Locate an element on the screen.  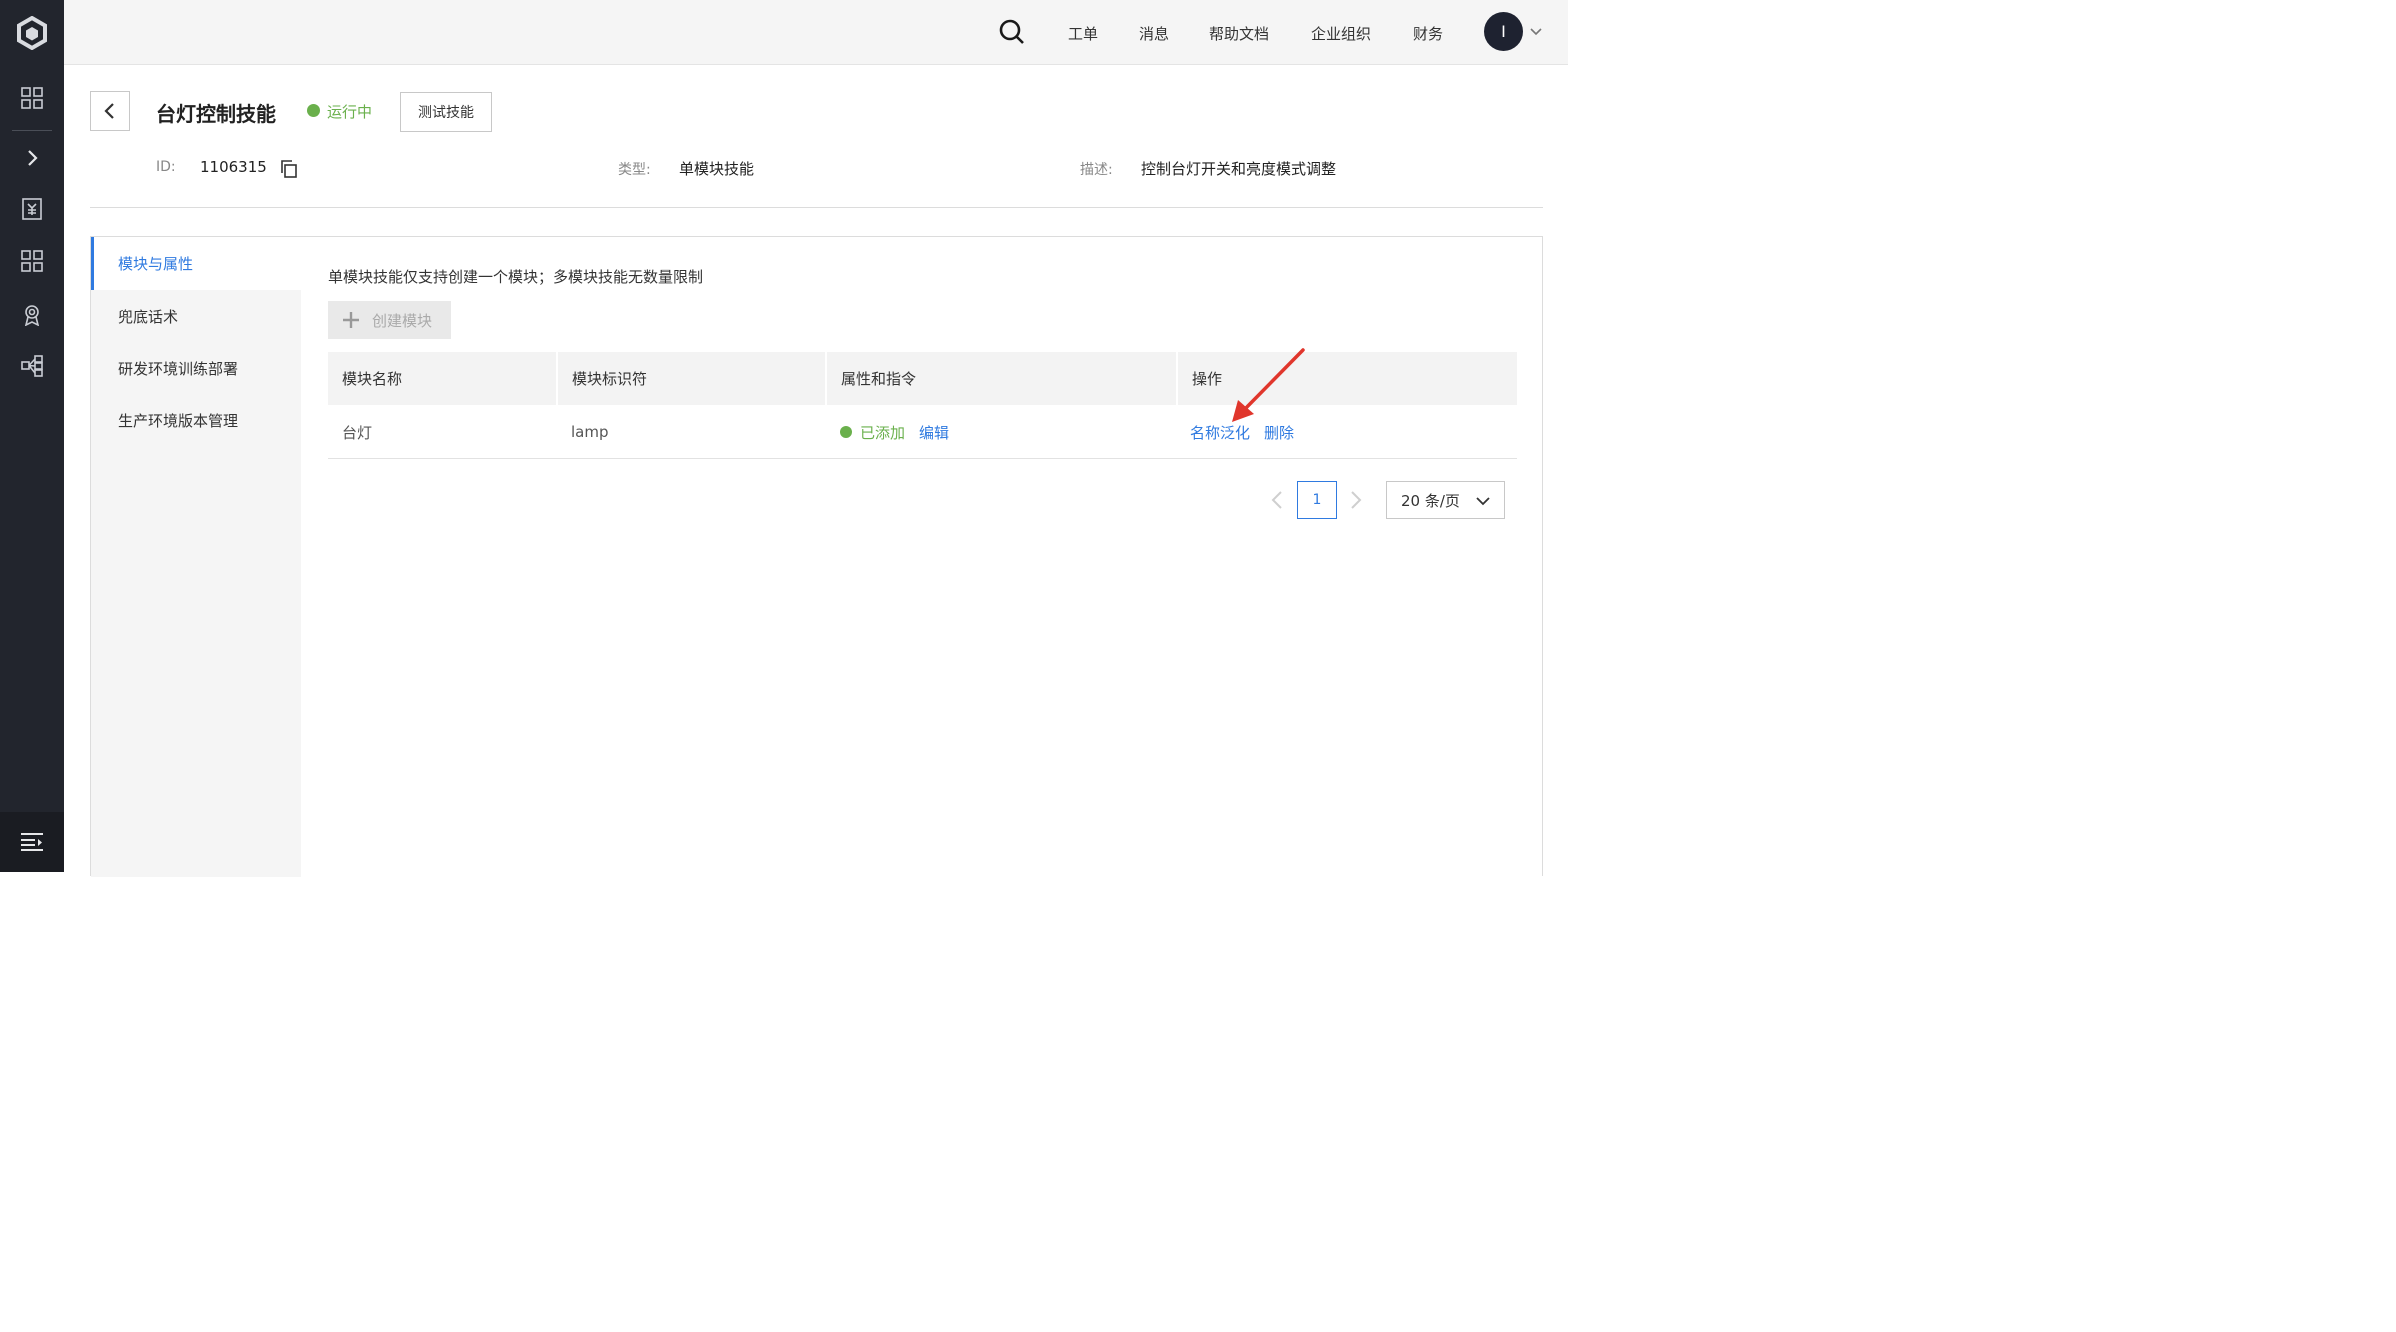
chevron-right-icon is located at coordinates (32, 158).